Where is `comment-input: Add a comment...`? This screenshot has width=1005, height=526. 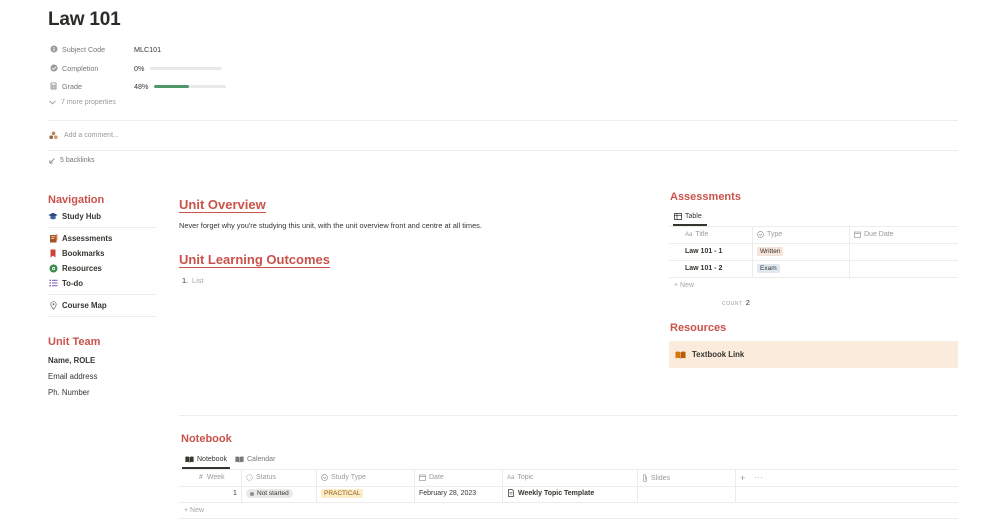
comment-input: Add a comment... is located at coordinates (84, 135).